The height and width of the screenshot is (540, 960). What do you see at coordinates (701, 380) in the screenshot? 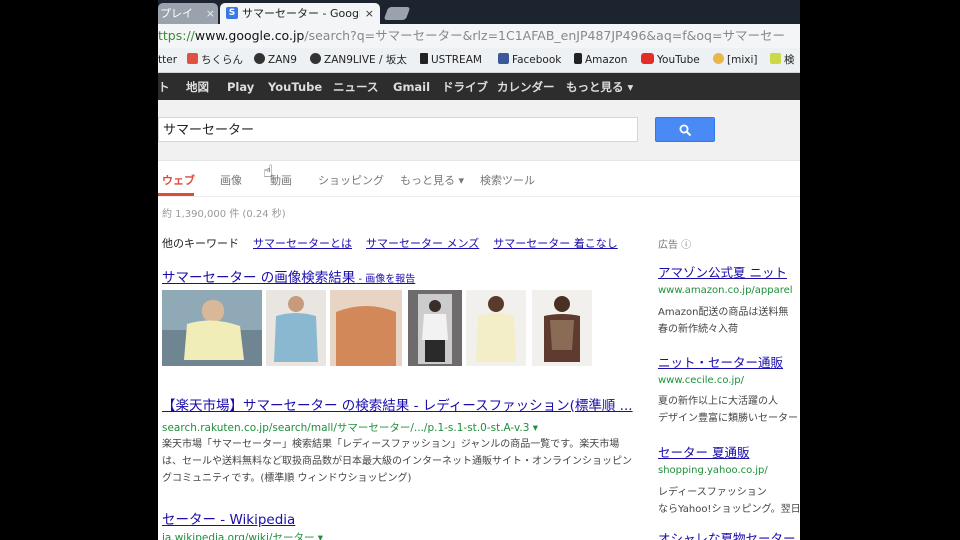
I see `ad-url: www.cecile.co.jp/` at bounding box center [701, 380].